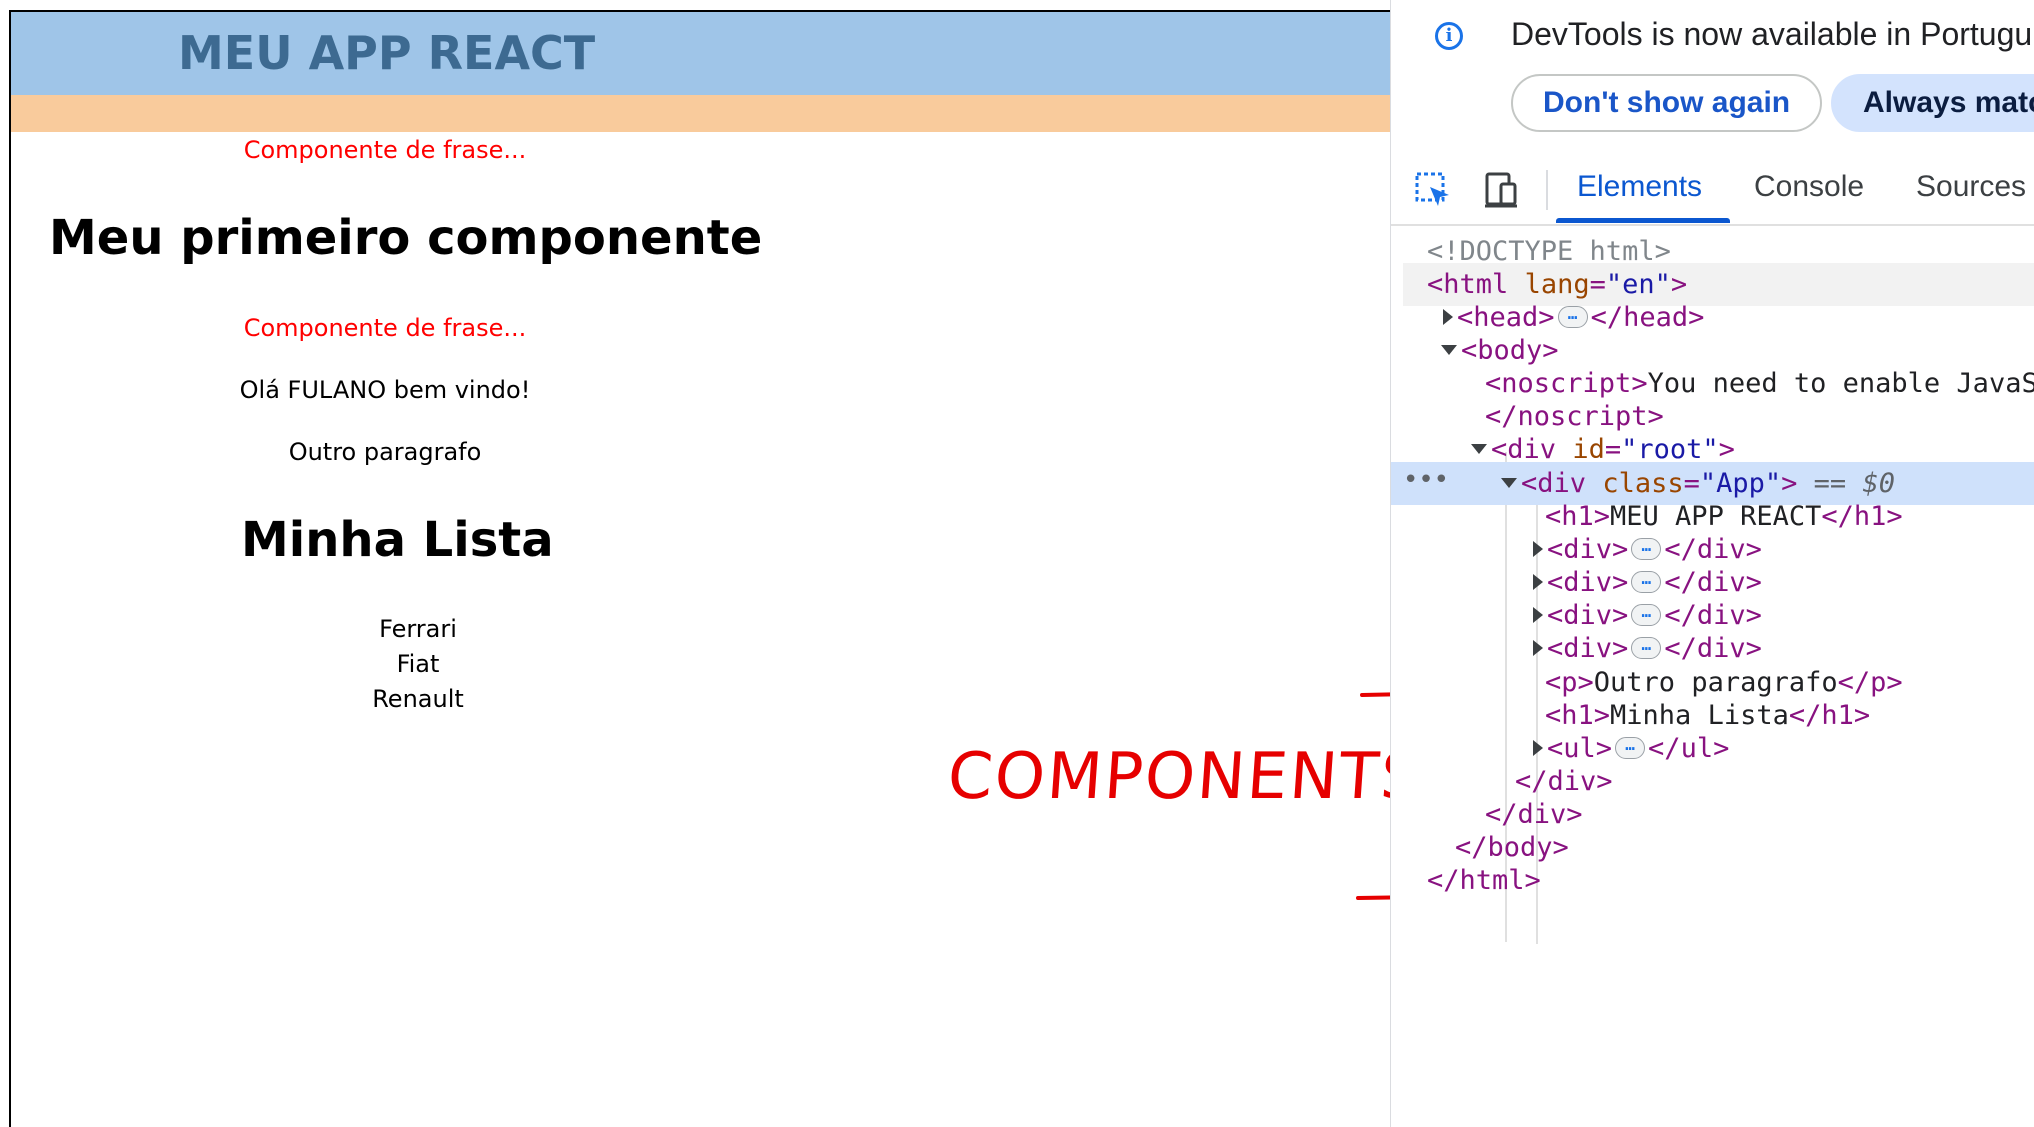  What do you see at coordinates (1501, 190) in the screenshot?
I see `device-toolbar-icon` at bounding box center [1501, 190].